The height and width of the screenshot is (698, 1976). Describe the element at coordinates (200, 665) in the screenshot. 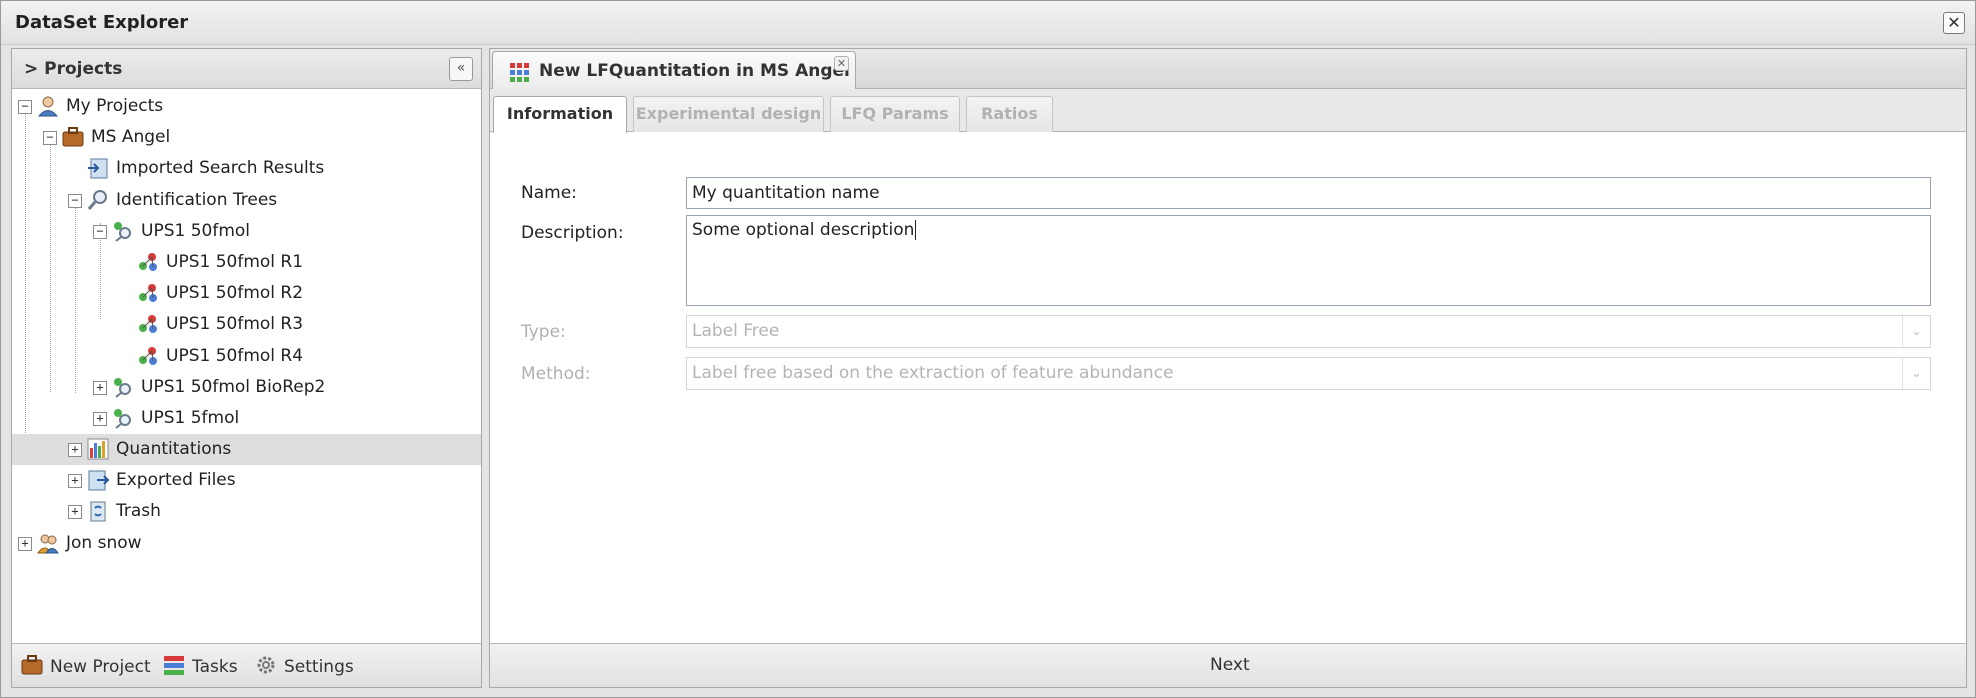

I see `tasks-button: Tasks` at that location.